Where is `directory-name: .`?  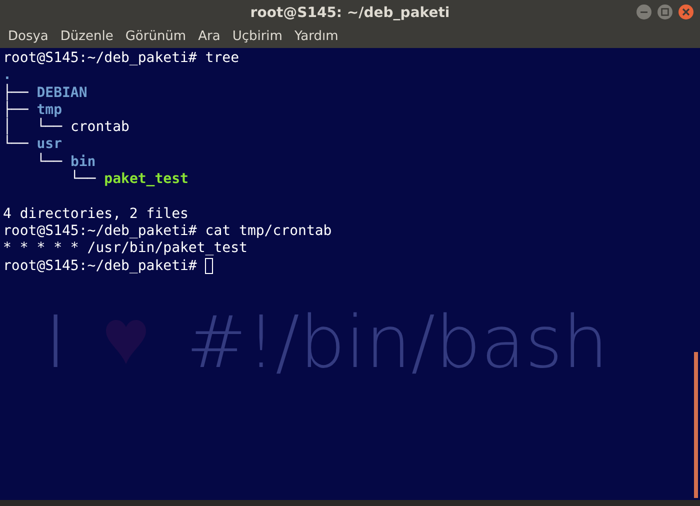
directory-name: . is located at coordinates (7, 75).